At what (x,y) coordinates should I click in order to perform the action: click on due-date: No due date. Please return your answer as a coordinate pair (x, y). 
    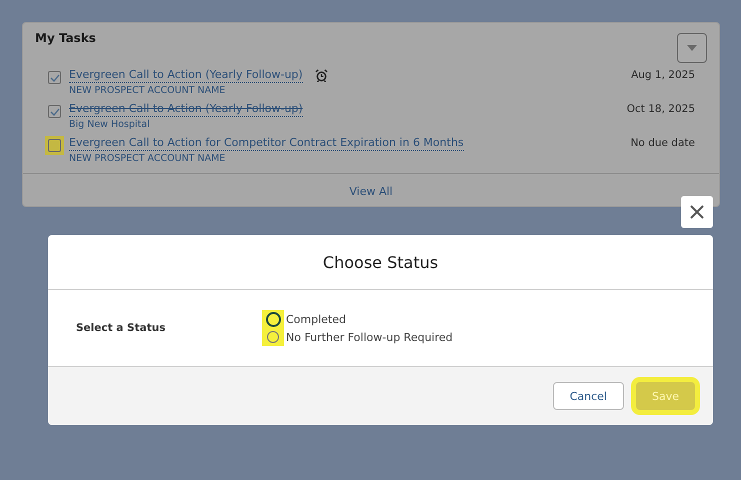
    Looking at the image, I should click on (662, 143).